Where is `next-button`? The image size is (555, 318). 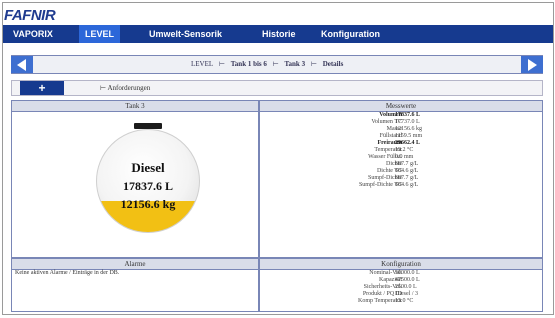
next-button is located at coordinates (532, 64).